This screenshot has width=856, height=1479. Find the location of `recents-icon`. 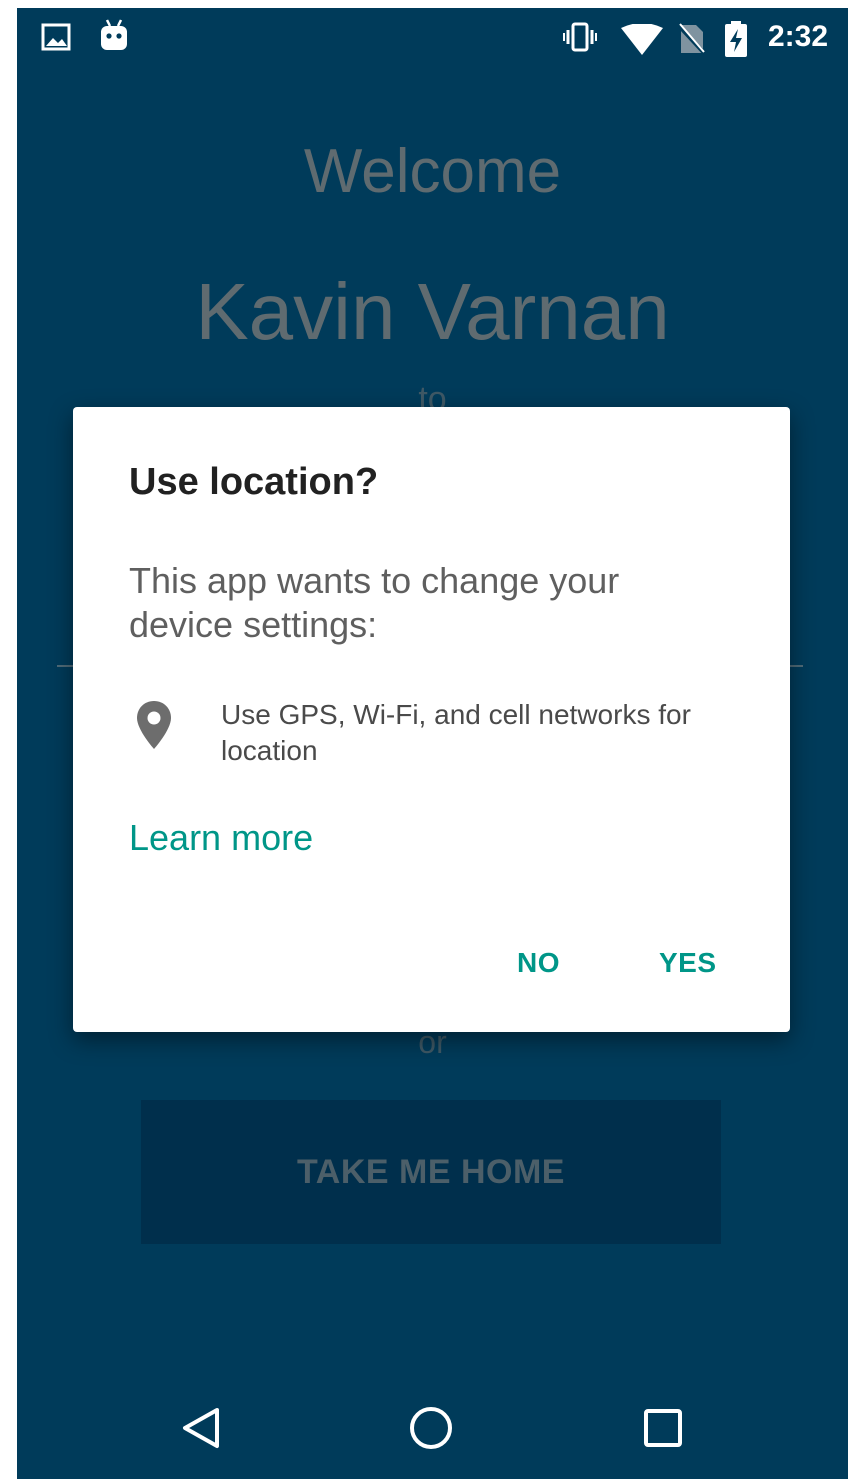

recents-icon is located at coordinates (663, 1430).